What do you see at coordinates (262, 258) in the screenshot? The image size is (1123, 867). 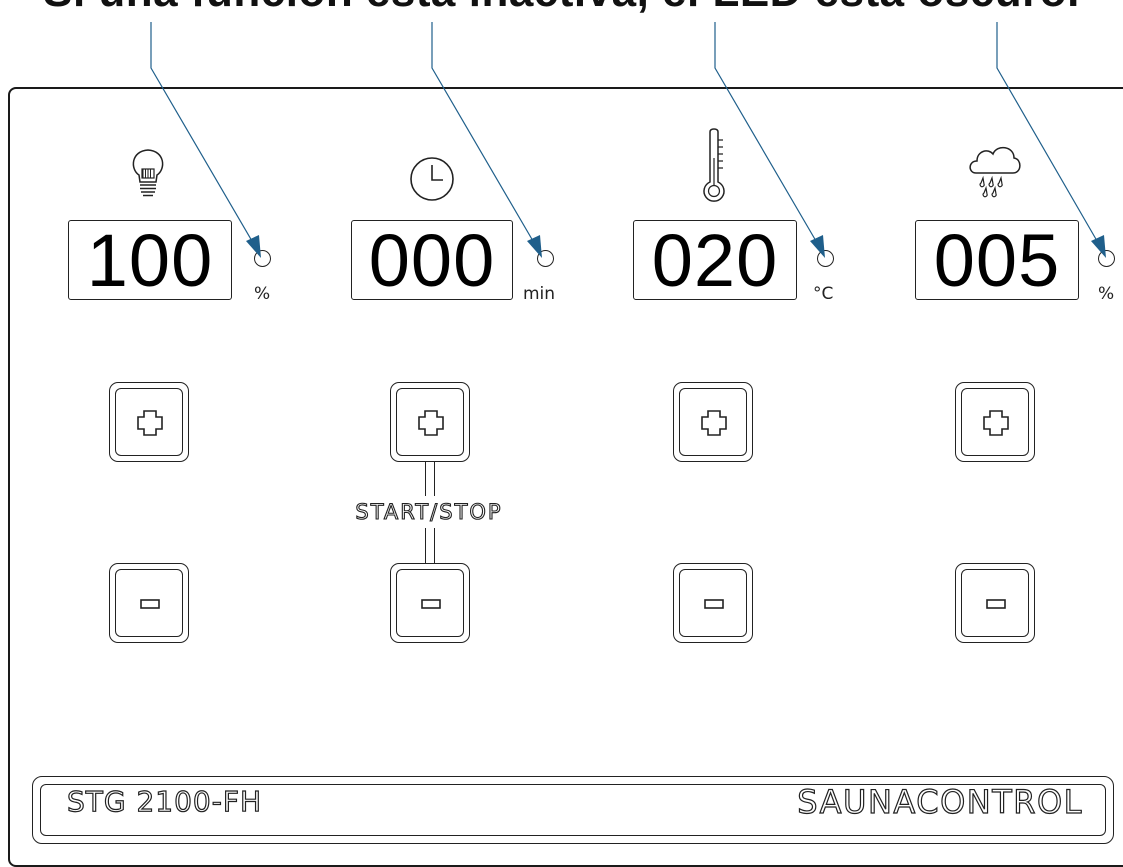 I see `light-led` at bounding box center [262, 258].